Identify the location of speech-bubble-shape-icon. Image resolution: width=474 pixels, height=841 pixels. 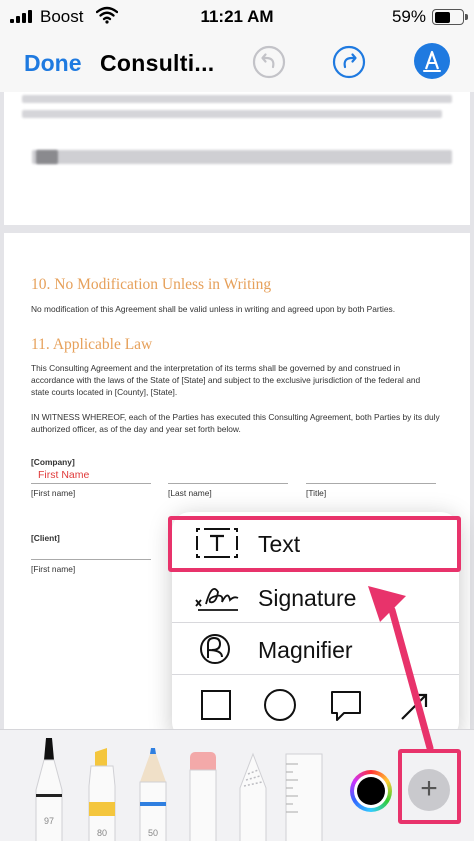
(346, 705).